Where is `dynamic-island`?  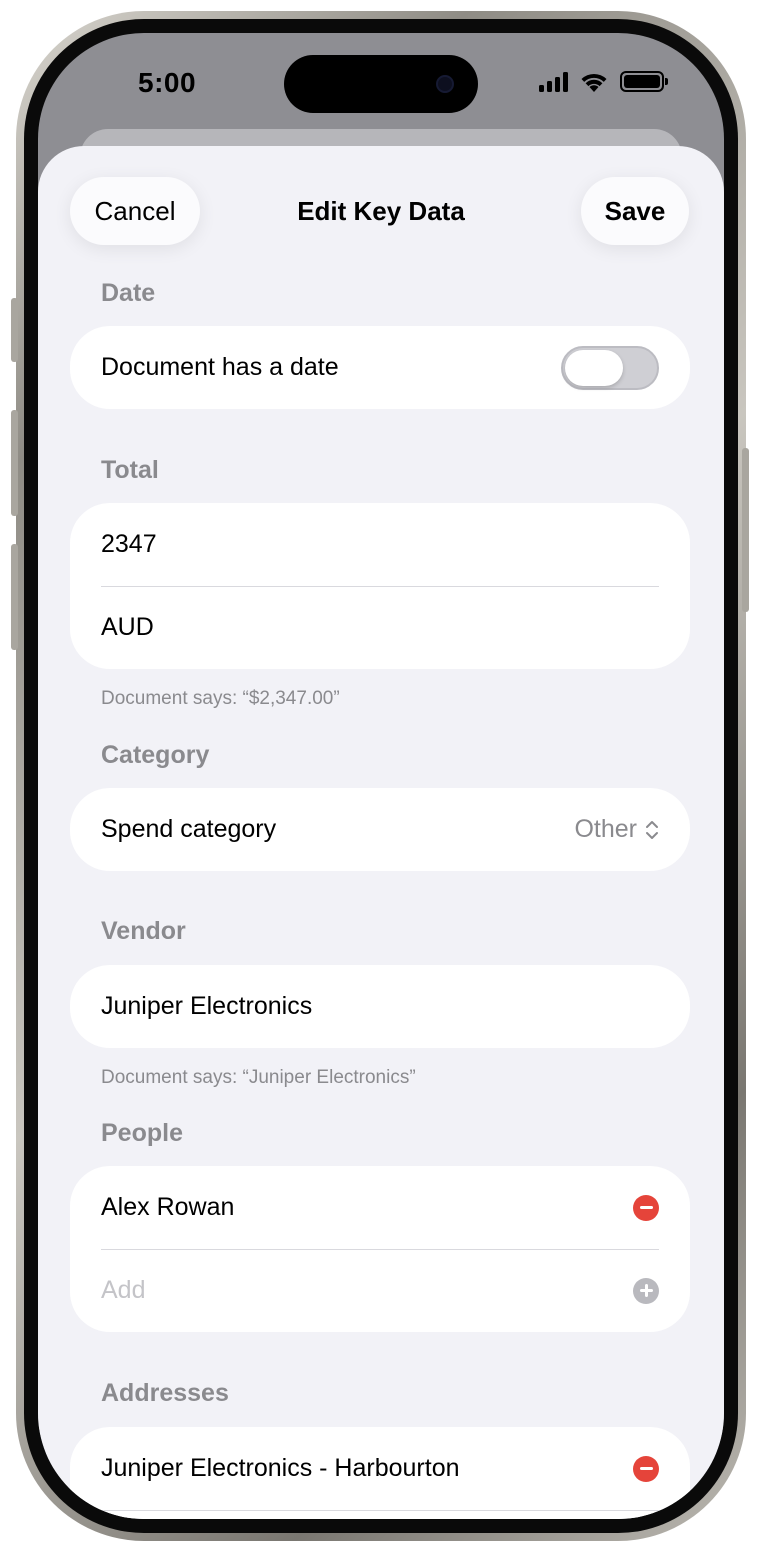
dynamic-island is located at coordinates (381, 84).